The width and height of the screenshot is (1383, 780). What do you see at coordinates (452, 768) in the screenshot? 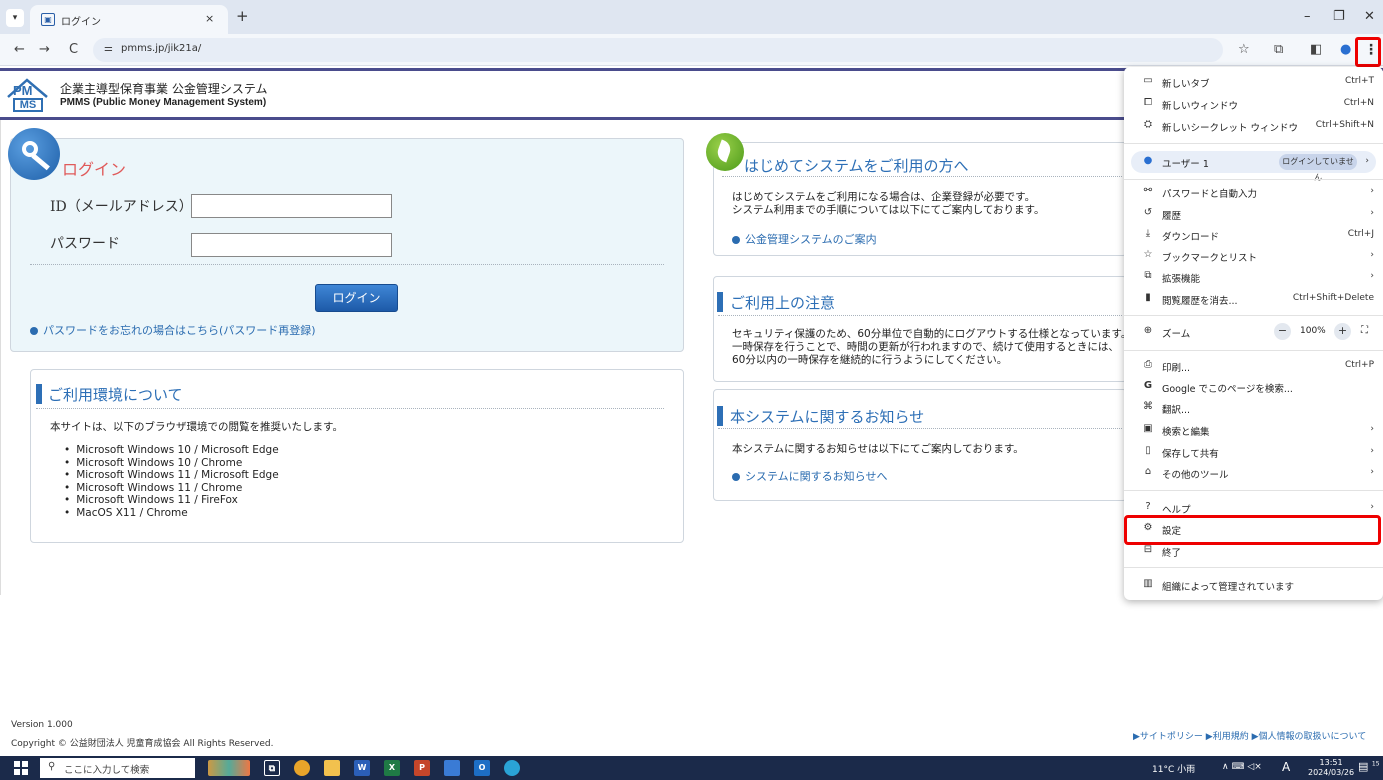
I see `snipping-tool-icon` at bounding box center [452, 768].